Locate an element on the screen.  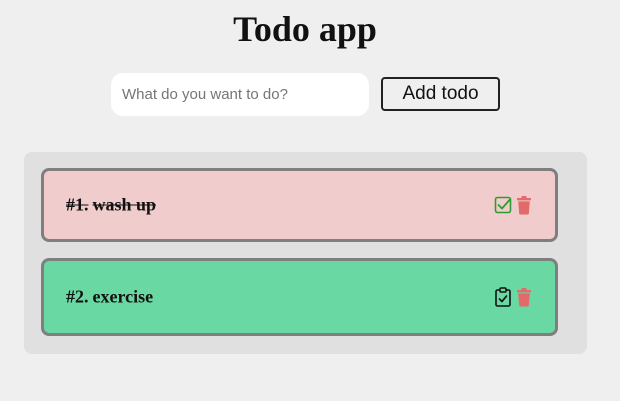
todo-label: wash up is located at coordinates (124, 204).